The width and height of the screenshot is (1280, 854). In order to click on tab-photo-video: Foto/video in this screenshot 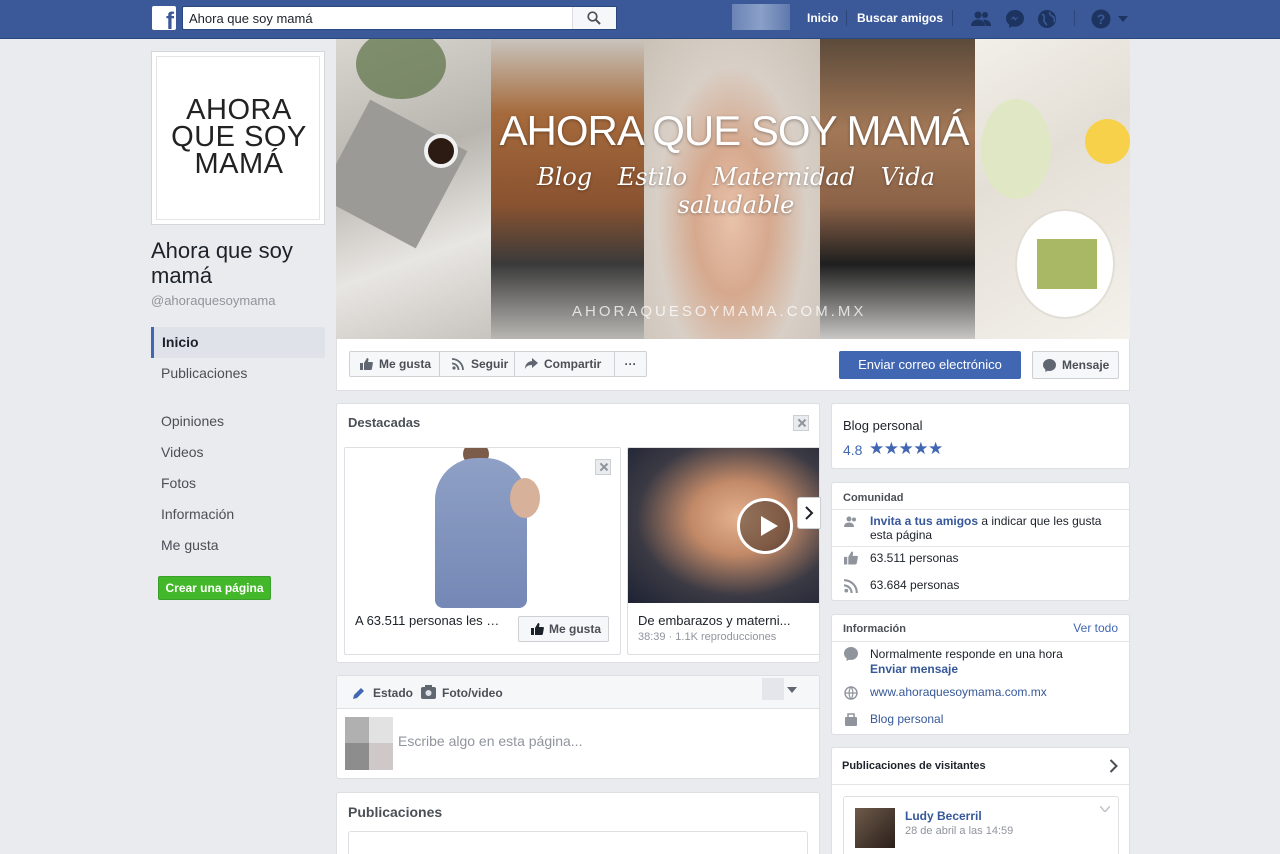, I will do `click(472, 693)`.